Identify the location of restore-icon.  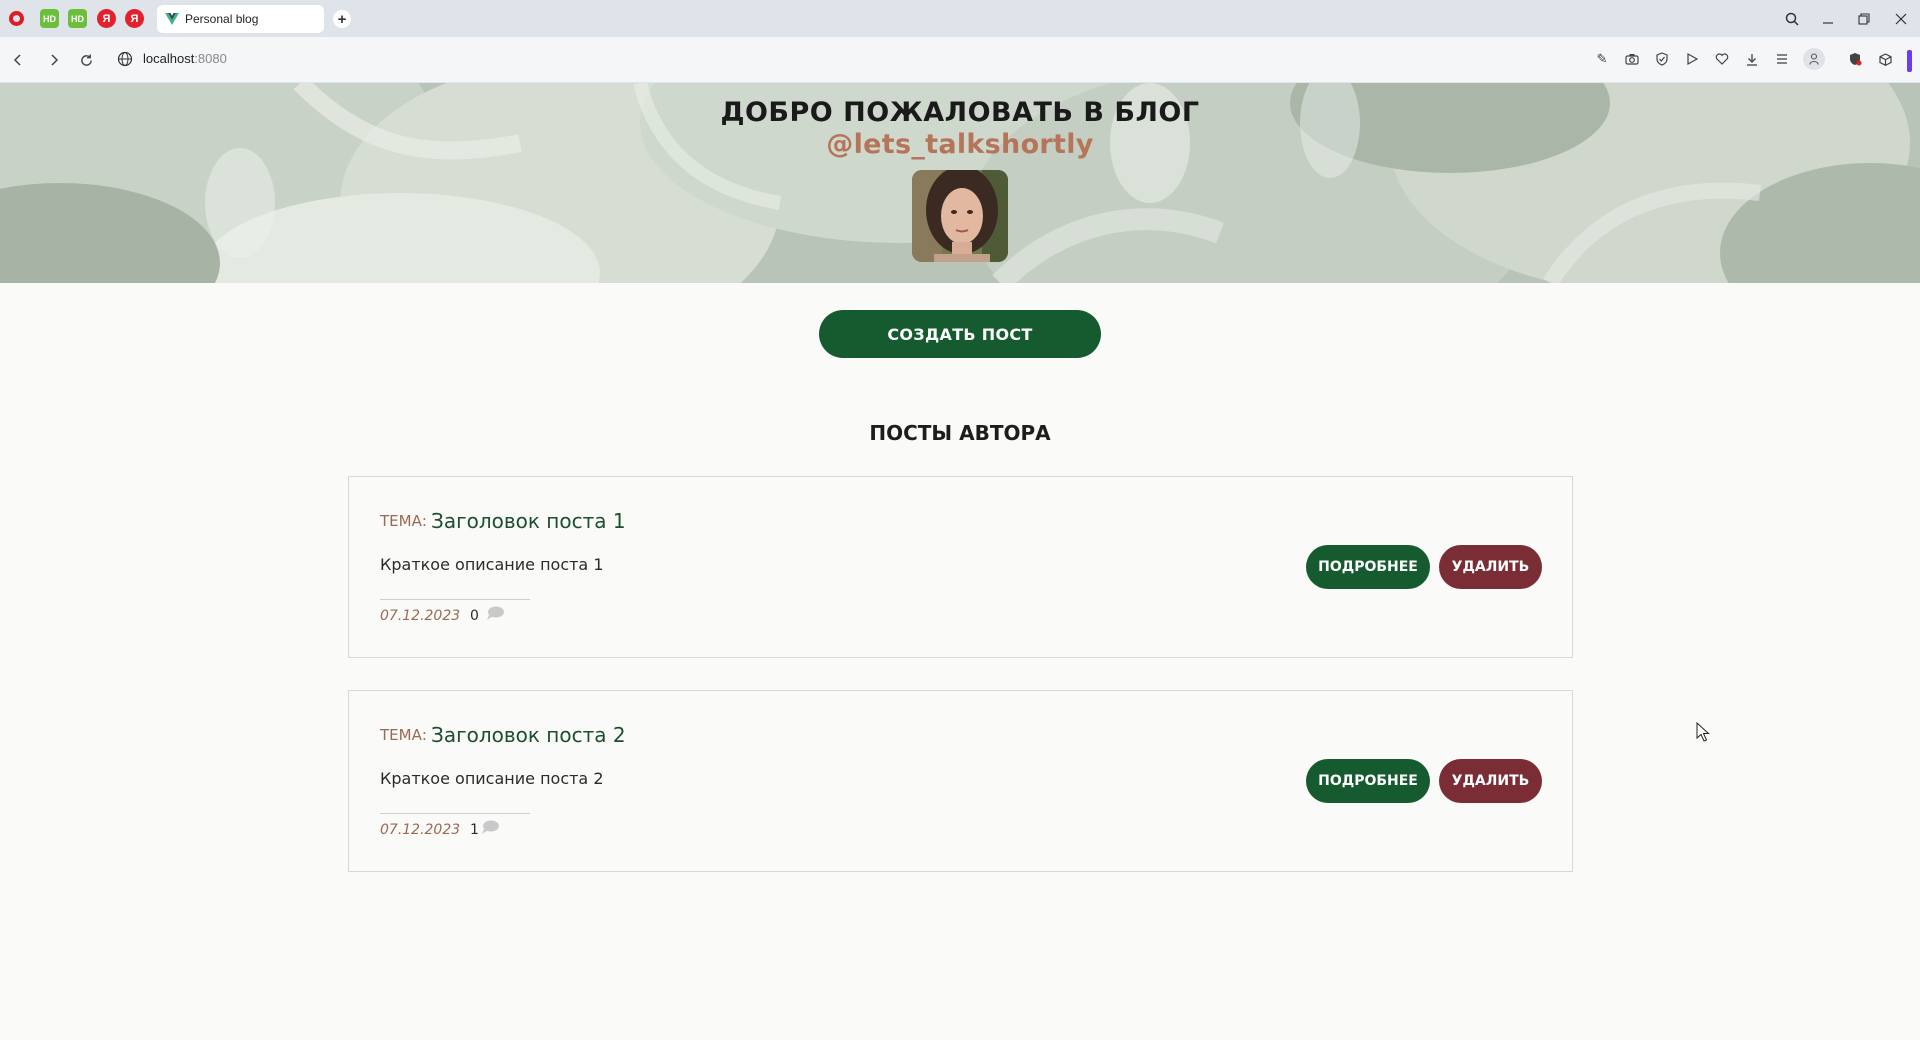
(1864, 19).